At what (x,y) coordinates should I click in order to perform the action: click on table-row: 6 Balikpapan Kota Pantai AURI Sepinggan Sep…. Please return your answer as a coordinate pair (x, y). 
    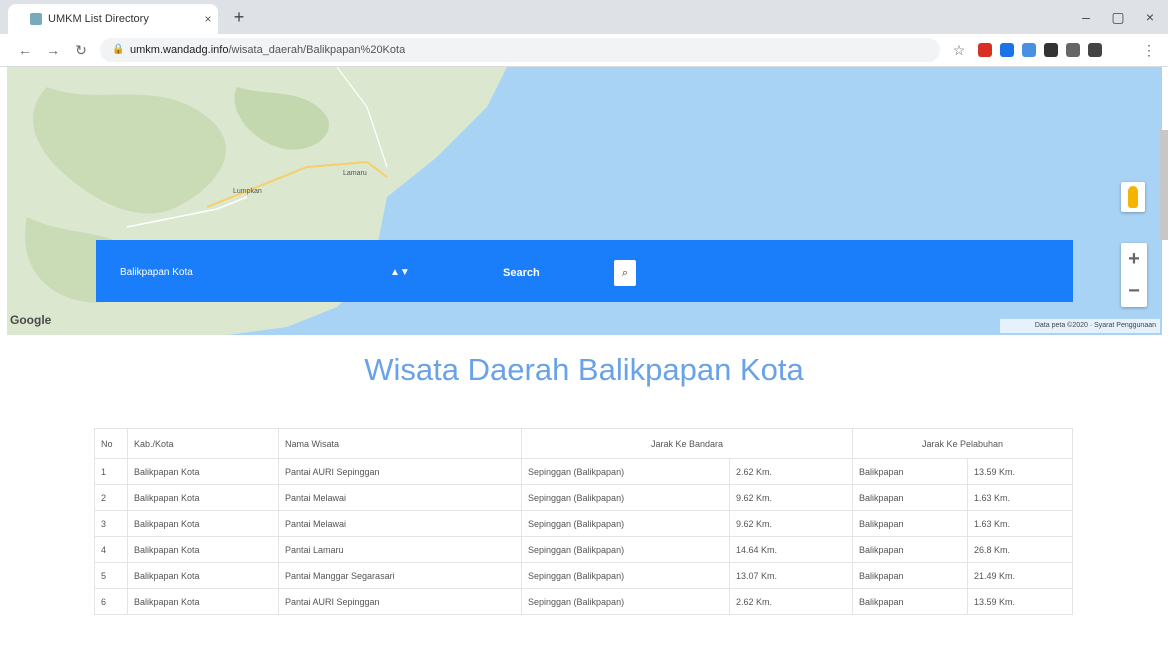
    Looking at the image, I should click on (583, 601).